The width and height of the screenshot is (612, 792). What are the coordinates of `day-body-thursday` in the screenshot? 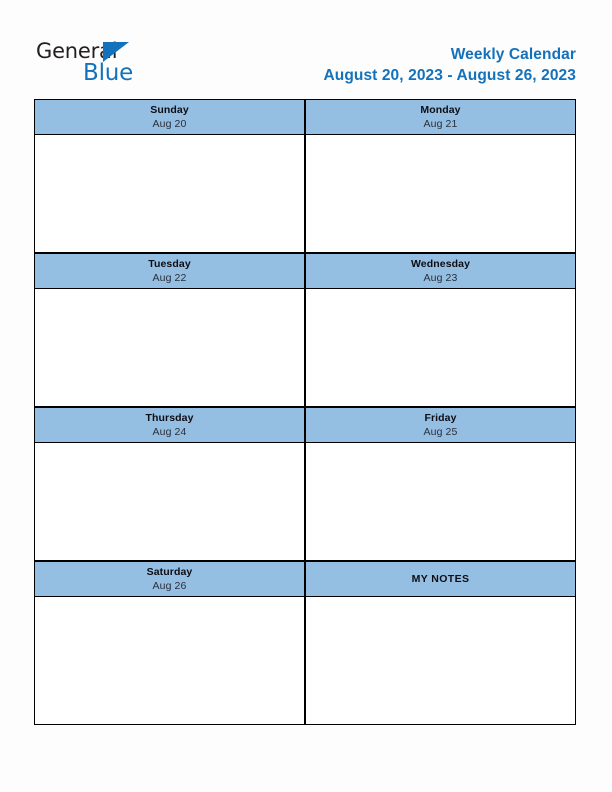 It's located at (169, 502).